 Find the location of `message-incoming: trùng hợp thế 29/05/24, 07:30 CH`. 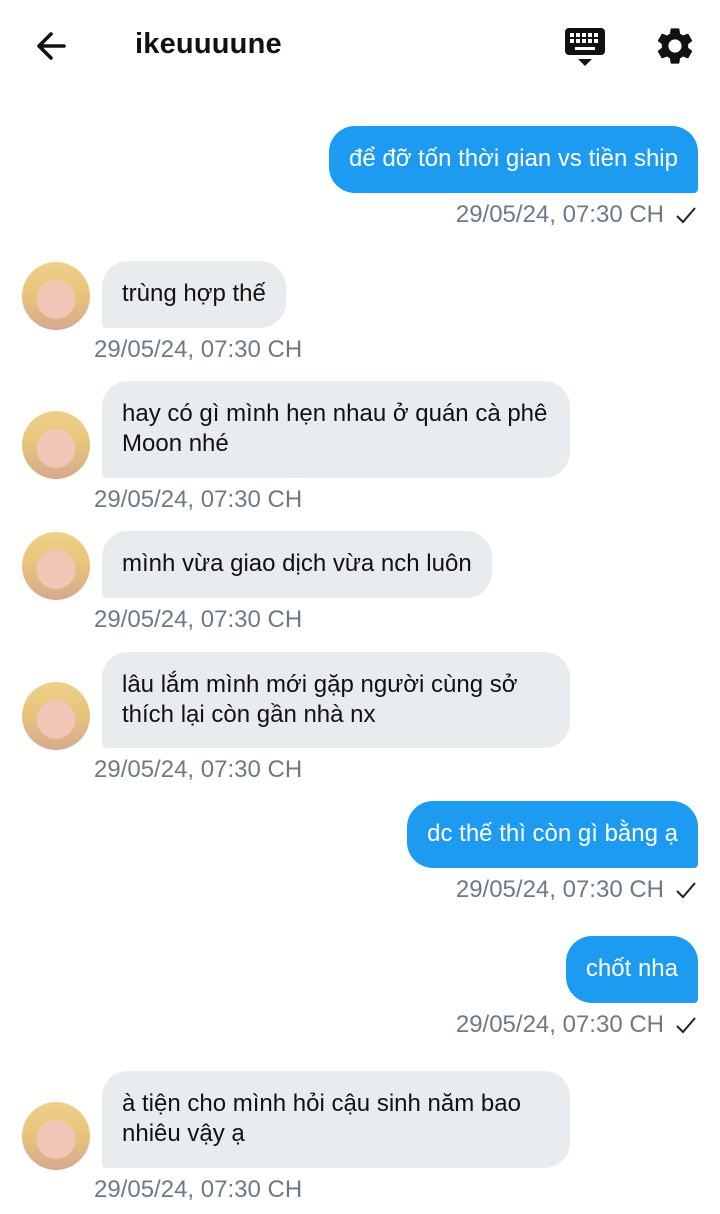

message-incoming: trùng hợp thế 29/05/24, 07:30 CH is located at coordinates (198, 312).